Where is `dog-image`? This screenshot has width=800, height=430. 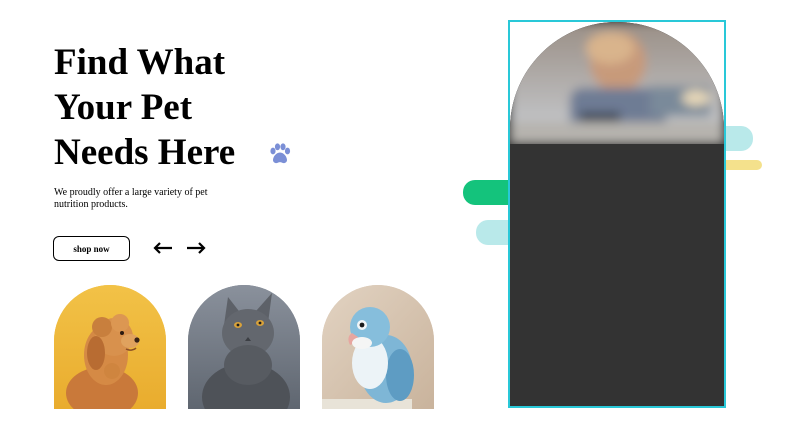 dog-image is located at coordinates (110, 347).